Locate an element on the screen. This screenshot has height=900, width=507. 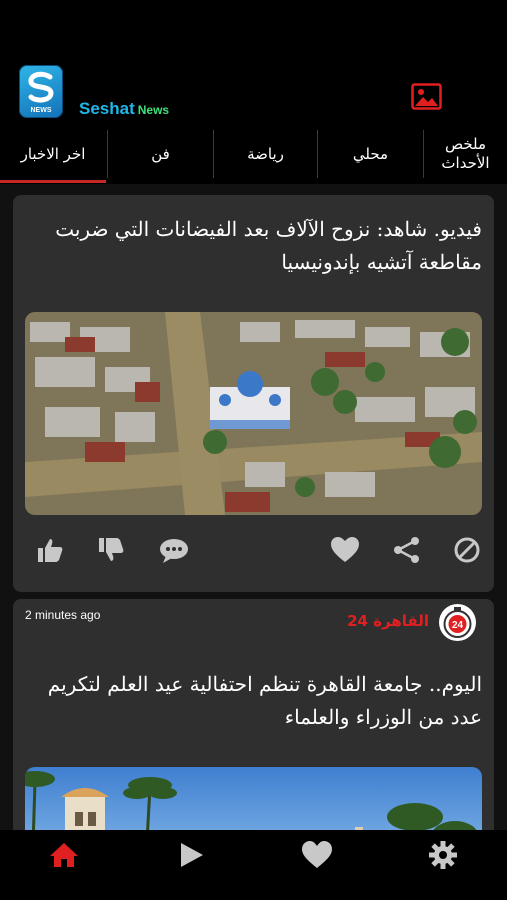
tab-label: رياضة is located at coordinates (265, 153).